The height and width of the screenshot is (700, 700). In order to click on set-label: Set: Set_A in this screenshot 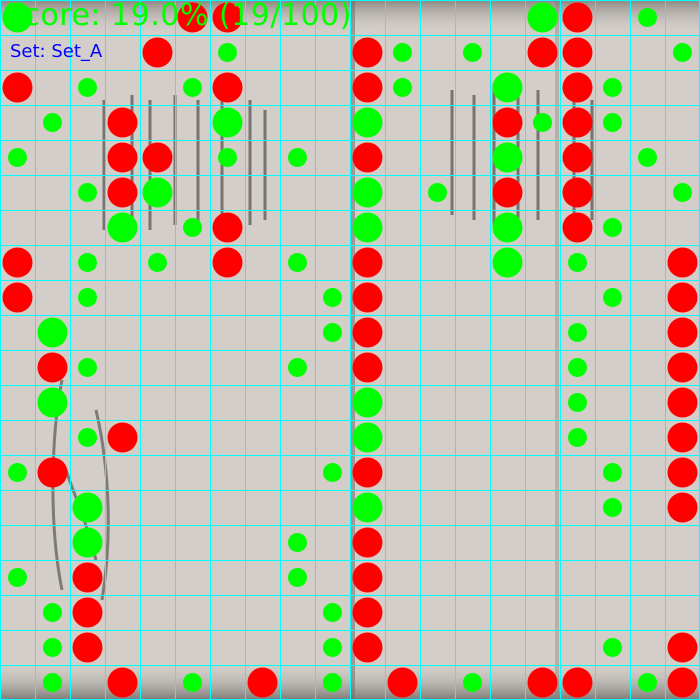, I will do `click(56, 51)`.